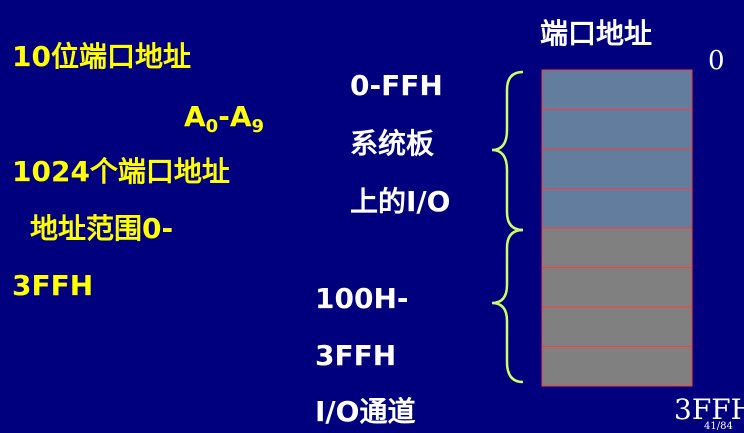 This screenshot has height=433, width=744. I want to click on channel-brace, so click(507, 306).